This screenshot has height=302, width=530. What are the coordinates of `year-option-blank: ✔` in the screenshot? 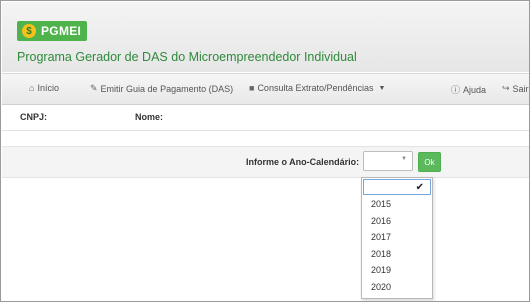 It's located at (397, 187).